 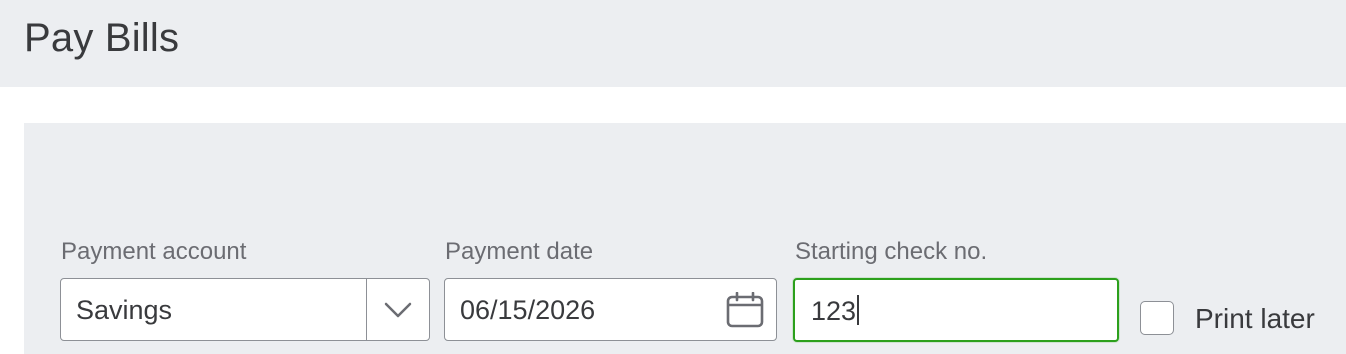 I want to click on payment-account-dropdown-button, so click(x=397, y=309).